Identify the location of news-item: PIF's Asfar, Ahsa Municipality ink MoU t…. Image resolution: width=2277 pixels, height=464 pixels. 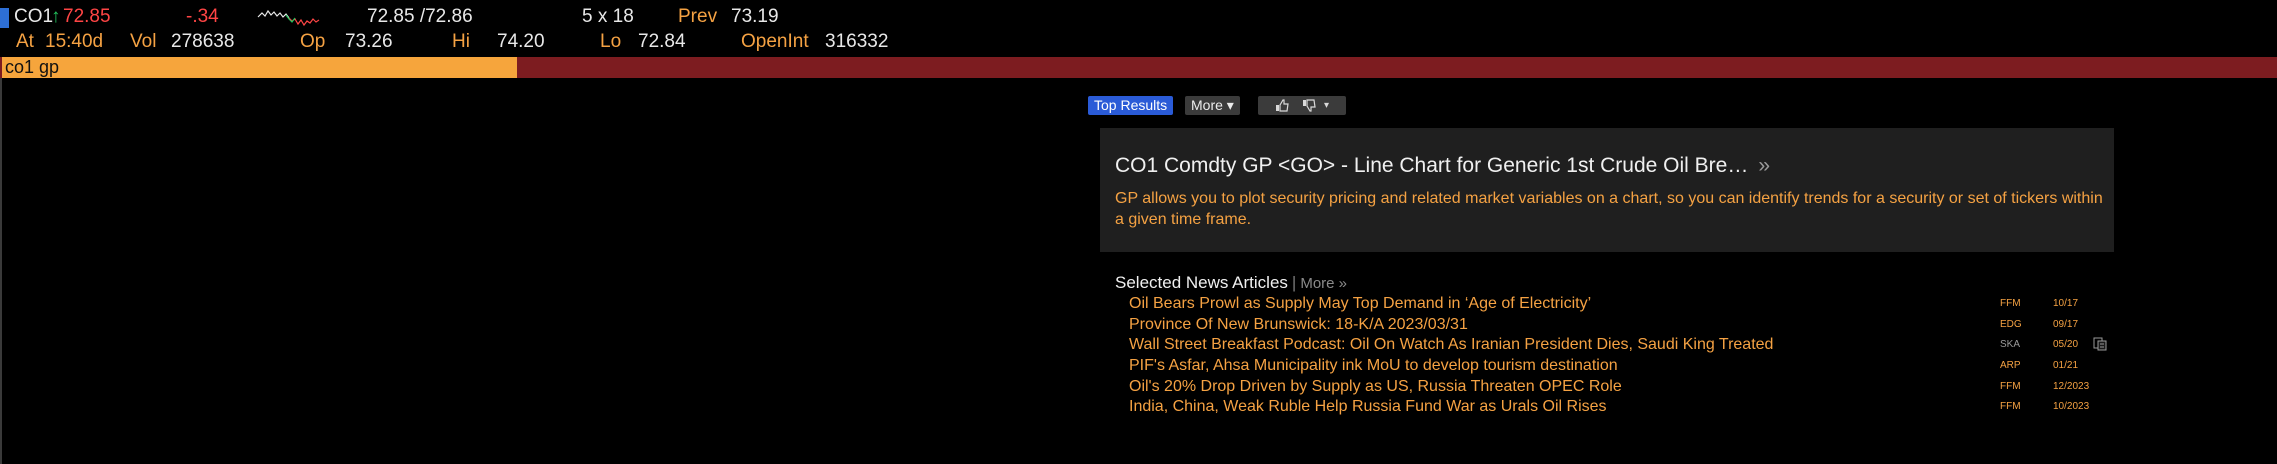
(1609, 366).